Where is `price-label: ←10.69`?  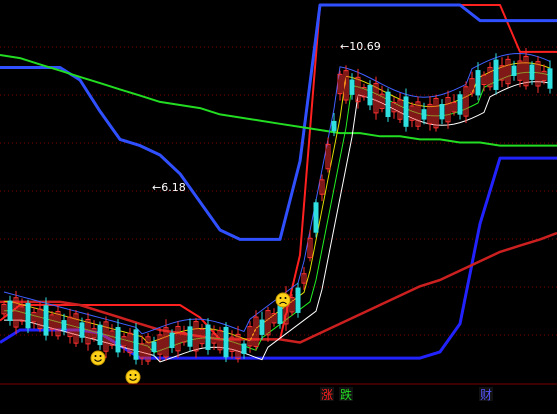
price-label: ←10.69 is located at coordinates (360, 46).